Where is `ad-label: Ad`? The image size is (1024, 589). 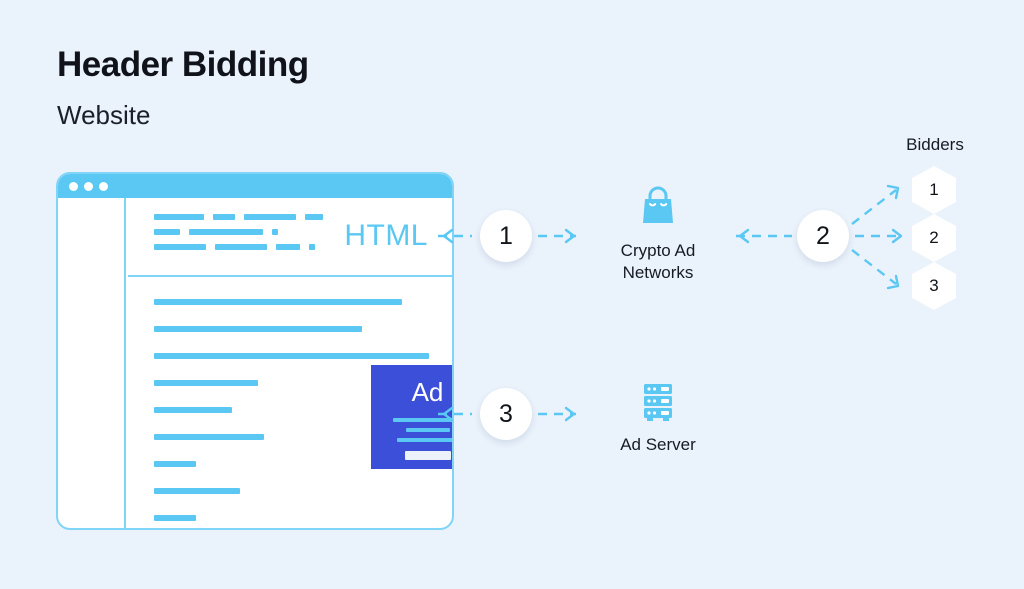
ad-label: Ad is located at coordinates (427, 392).